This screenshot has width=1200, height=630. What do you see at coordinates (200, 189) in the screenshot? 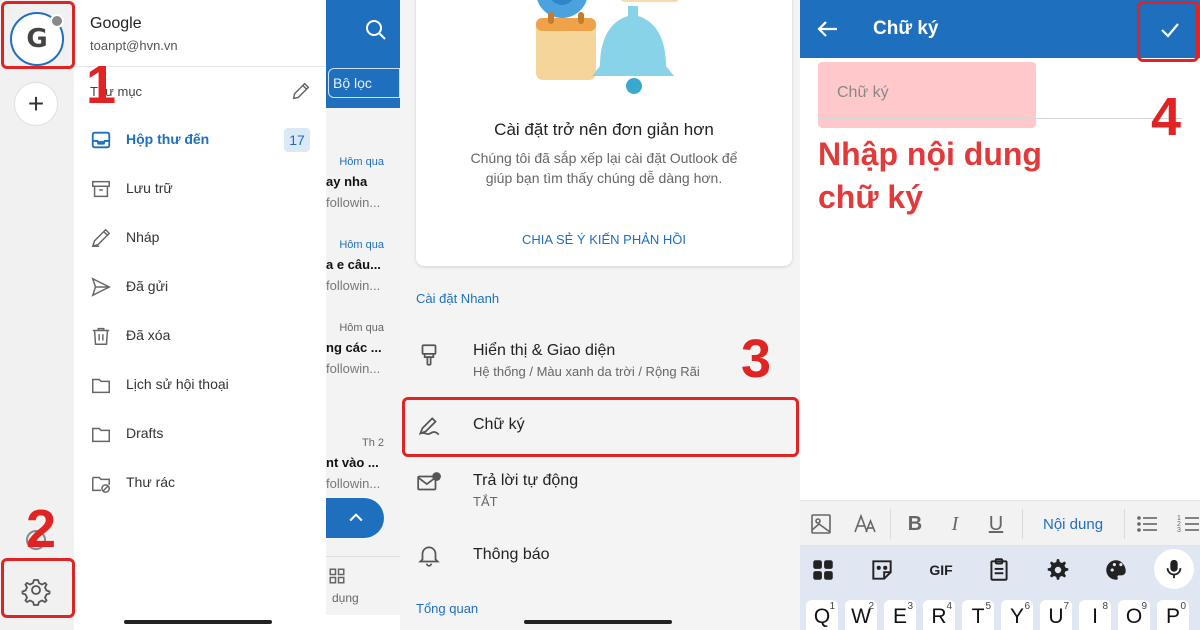
I see `folder-item-archive: Lưu trữ` at bounding box center [200, 189].